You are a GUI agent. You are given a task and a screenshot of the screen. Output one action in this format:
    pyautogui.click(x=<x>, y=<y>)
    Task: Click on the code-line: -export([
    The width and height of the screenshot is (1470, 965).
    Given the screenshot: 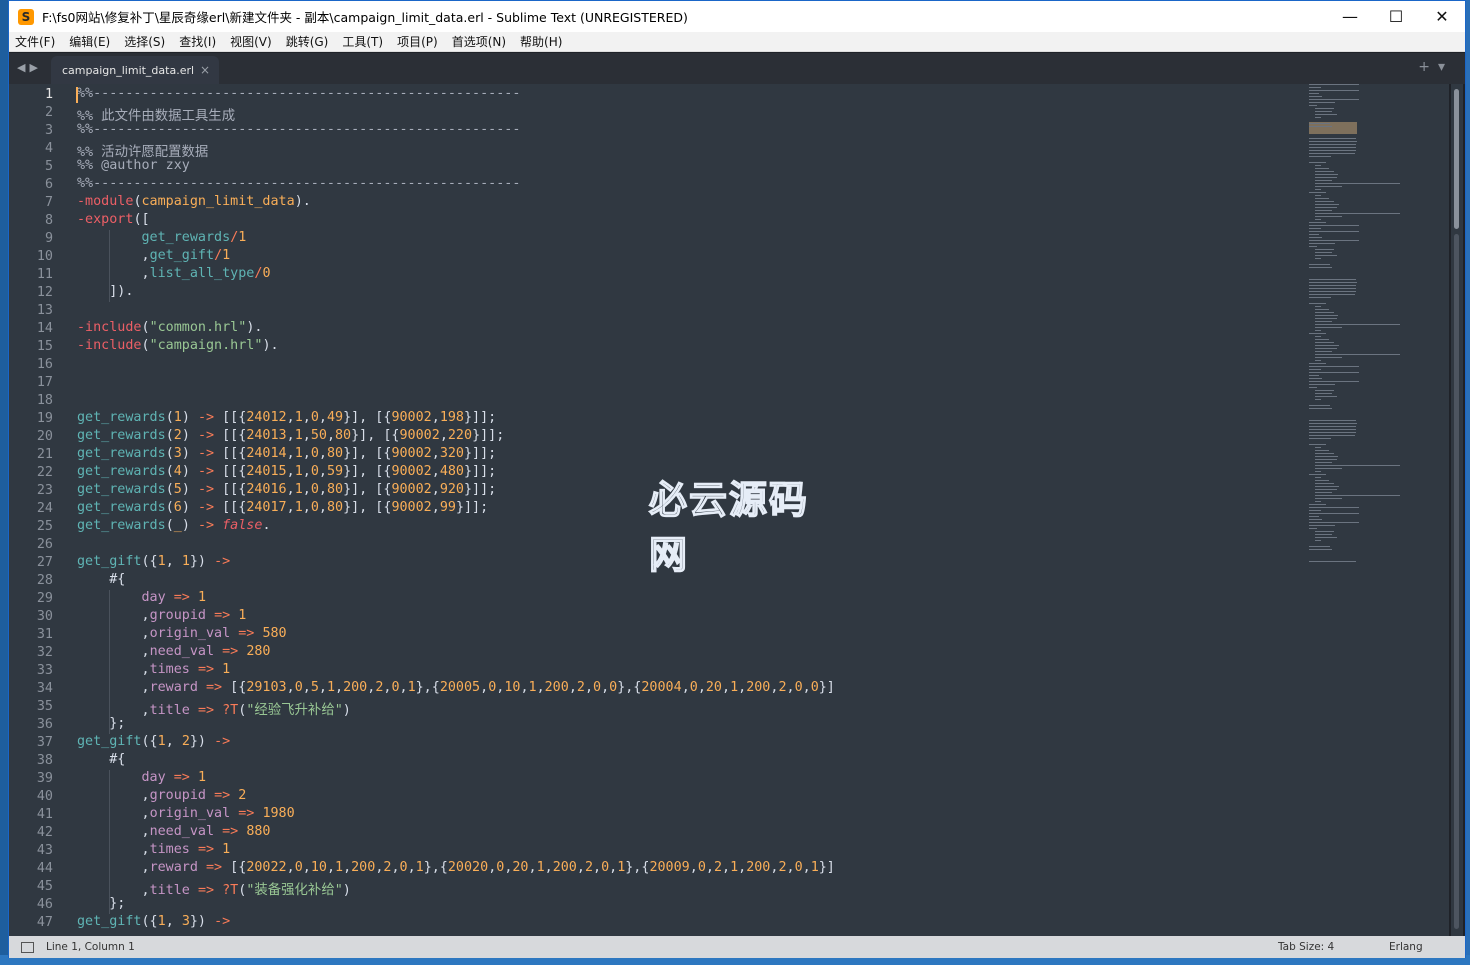 What is the action you would take?
    pyautogui.click(x=113, y=221)
    